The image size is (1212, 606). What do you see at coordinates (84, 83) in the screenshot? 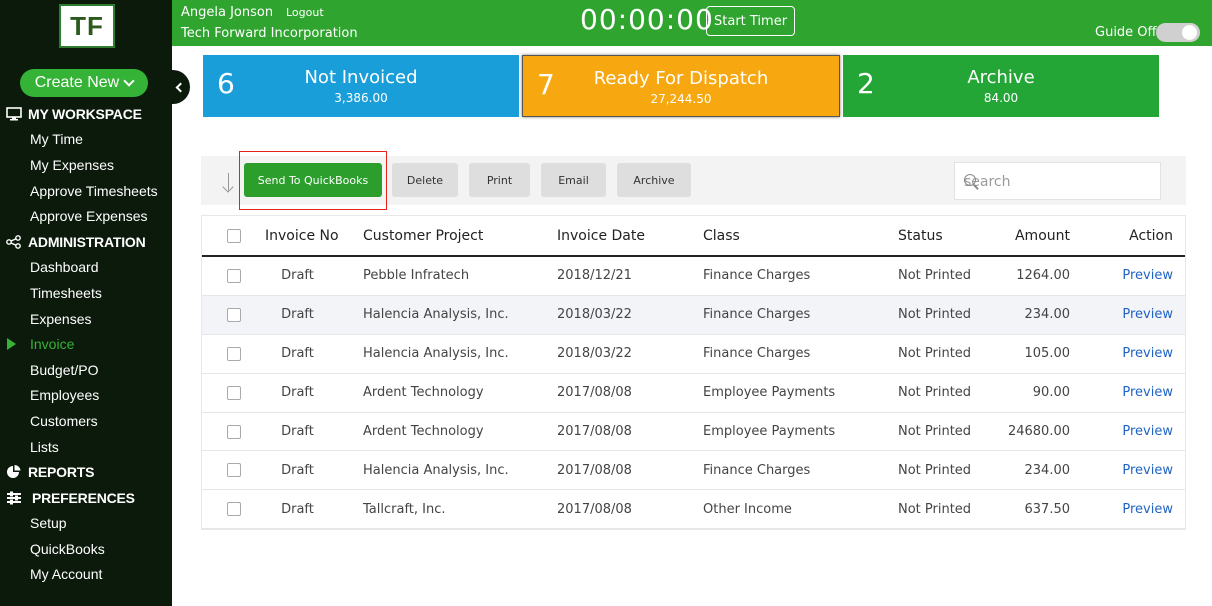
I see `create-new-button: Create New` at bounding box center [84, 83].